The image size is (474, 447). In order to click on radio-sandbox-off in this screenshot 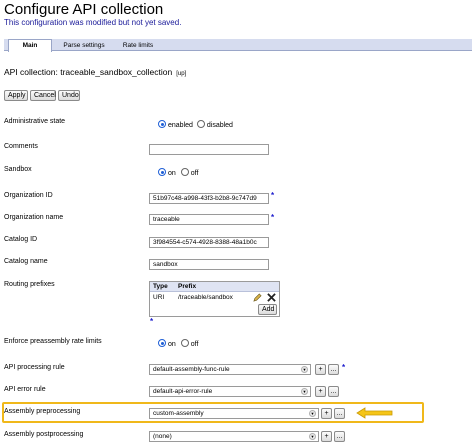, I will do `click(184, 172)`.